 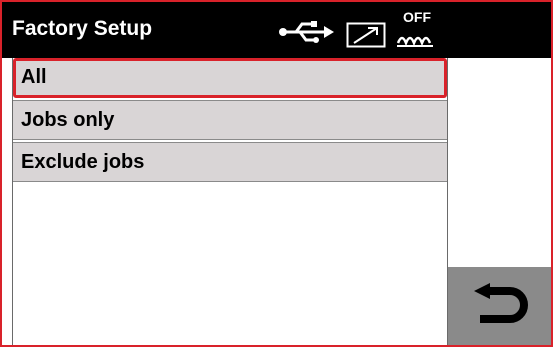 I want to click on return-arrow-icon, so click(x=501, y=303).